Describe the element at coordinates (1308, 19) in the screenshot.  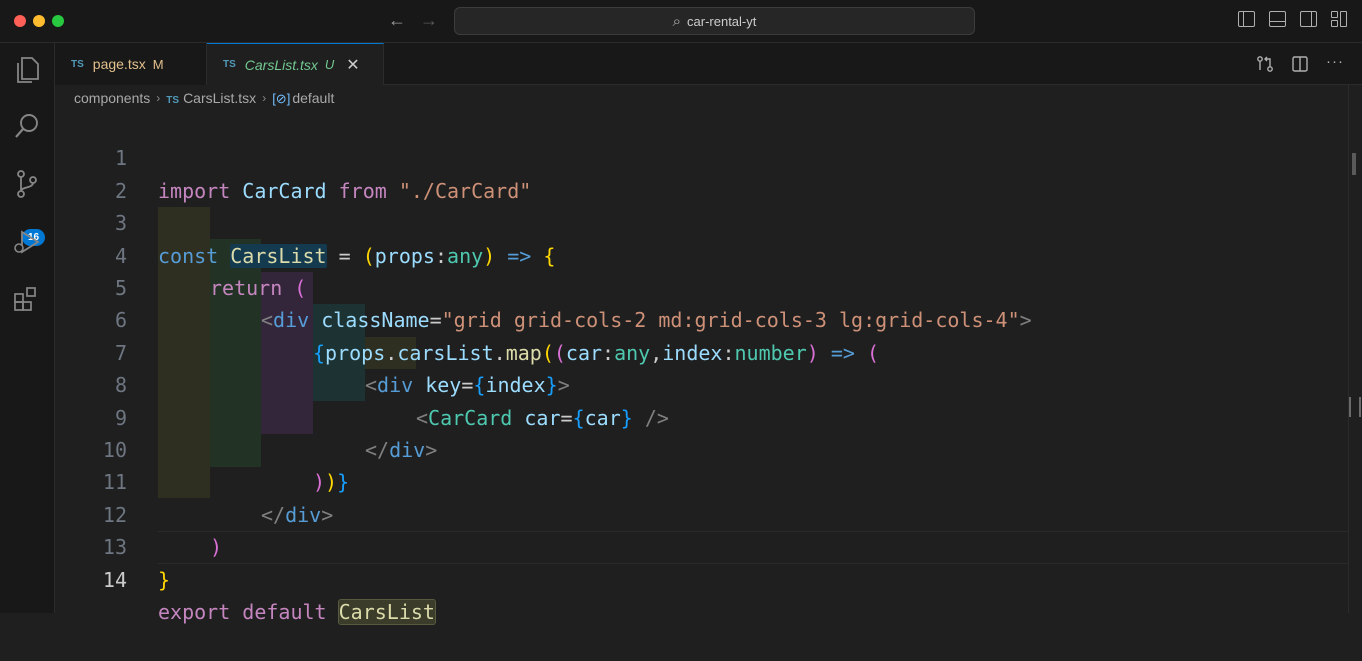
I see `toggle-secondary-sidebar-icon` at that location.